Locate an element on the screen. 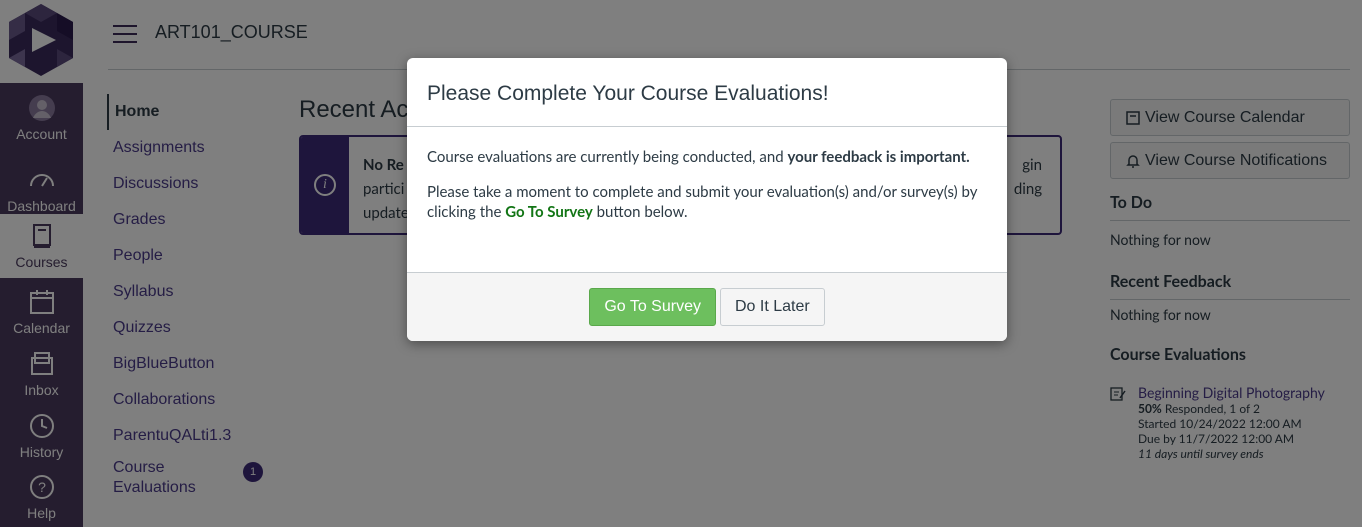 The height and width of the screenshot is (527, 1362). modal-footer: Go To Survey Do It Later is located at coordinates (707, 306).